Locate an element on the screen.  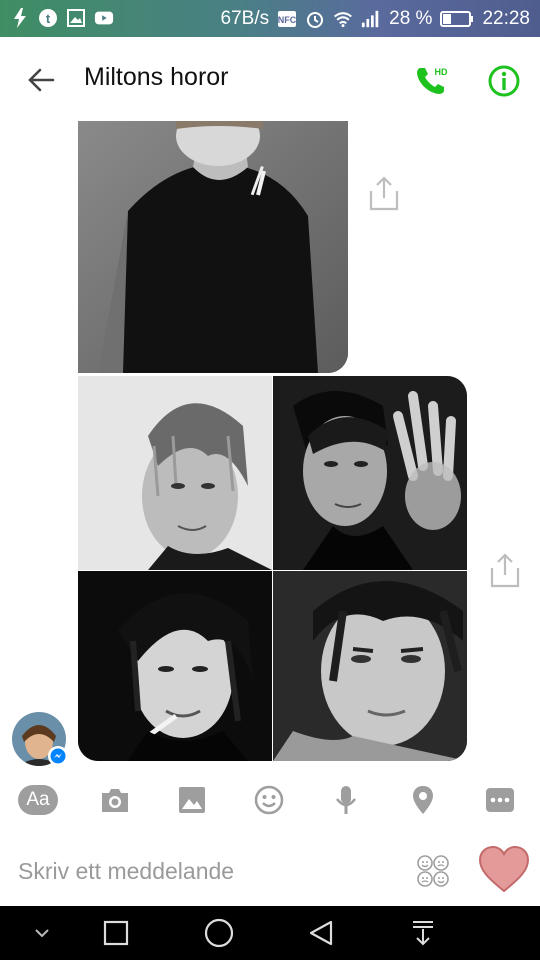
home-icon is located at coordinates (219, 933).